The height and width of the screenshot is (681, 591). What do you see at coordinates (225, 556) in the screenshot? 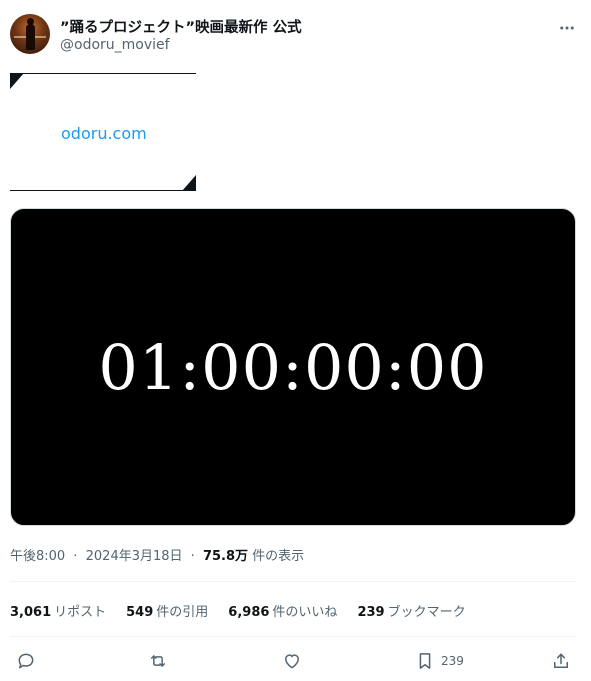
I see `views-count: 75.8万` at bounding box center [225, 556].